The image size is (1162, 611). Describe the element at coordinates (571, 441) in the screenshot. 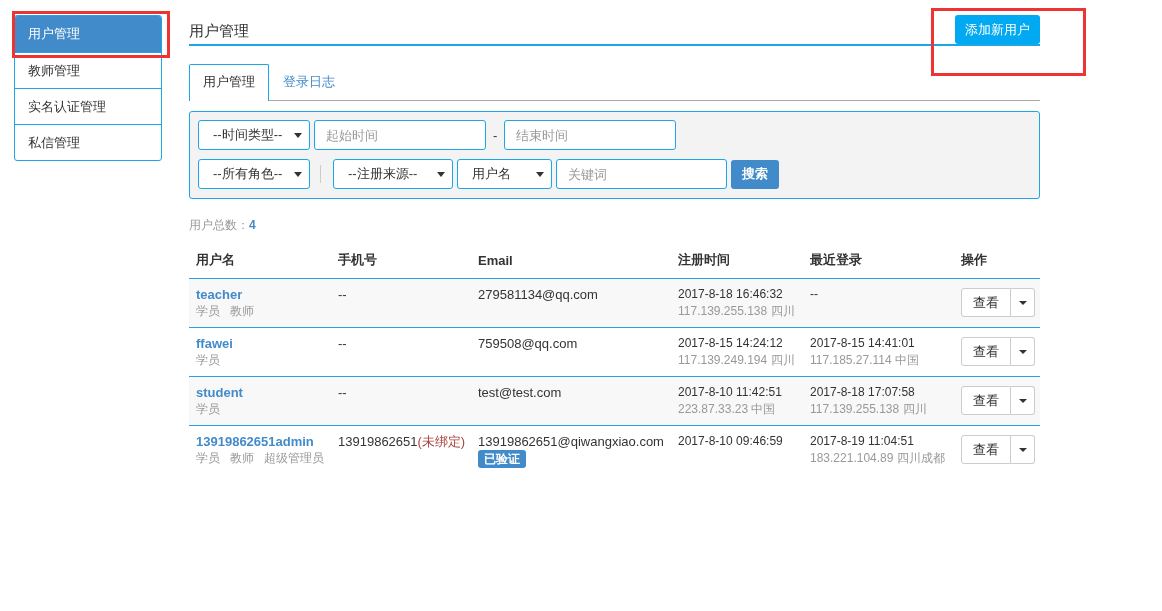

I see `email-text: 13919862651@qiwangxiao.com` at that location.